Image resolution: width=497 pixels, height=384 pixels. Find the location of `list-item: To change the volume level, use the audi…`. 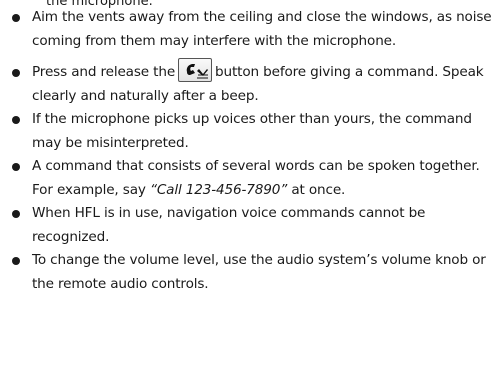

list-item: To change the volume level, use the audi… is located at coordinates (252, 272).